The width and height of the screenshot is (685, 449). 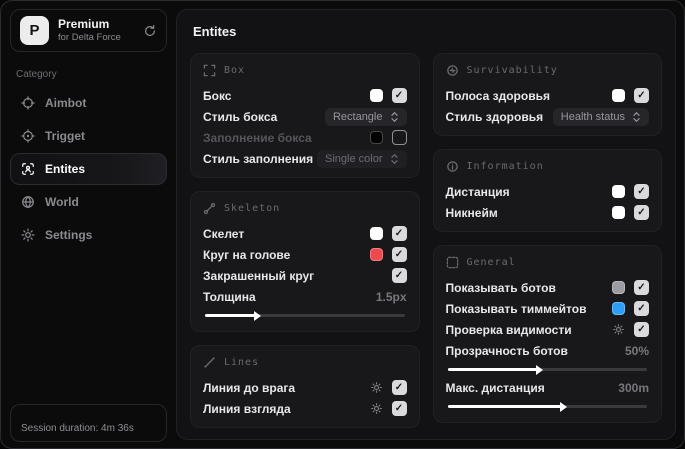 What do you see at coordinates (305, 95) in the screenshot?
I see `setting-row-box: Бокс` at bounding box center [305, 95].